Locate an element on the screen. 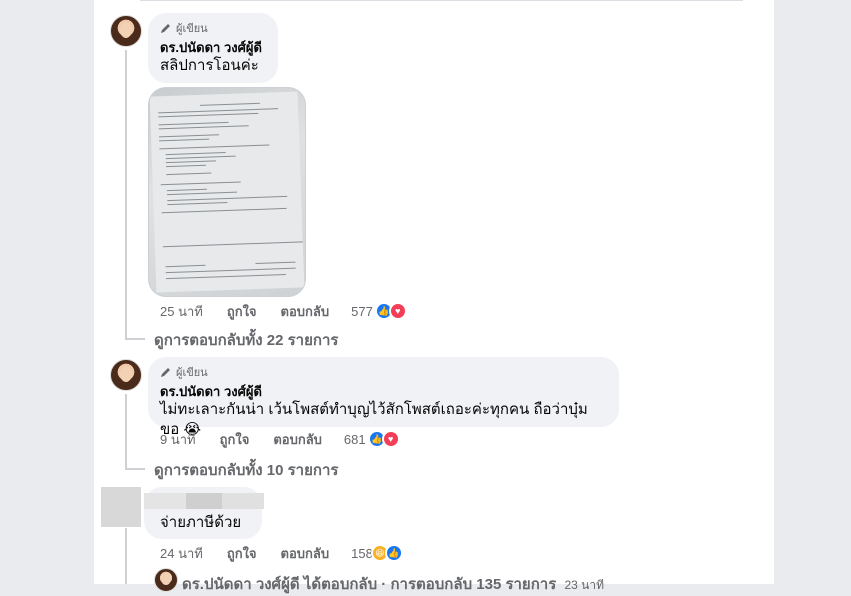  comment-actions: 25 นาที ถูกใจ ตอบกลับ 577 👍 ♥ is located at coordinates (283, 311).